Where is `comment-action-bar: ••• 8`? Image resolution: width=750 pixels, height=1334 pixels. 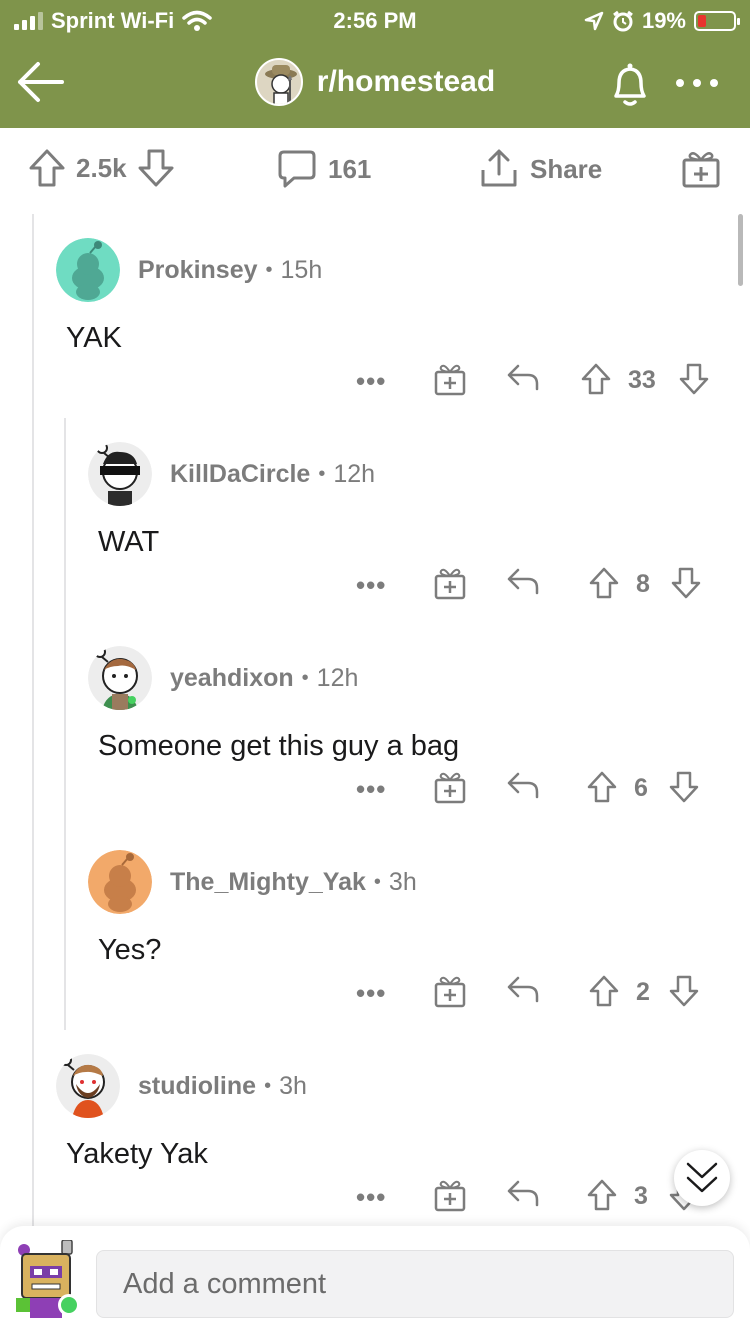 comment-action-bar: ••• 8 is located at coordinates (413, 586).